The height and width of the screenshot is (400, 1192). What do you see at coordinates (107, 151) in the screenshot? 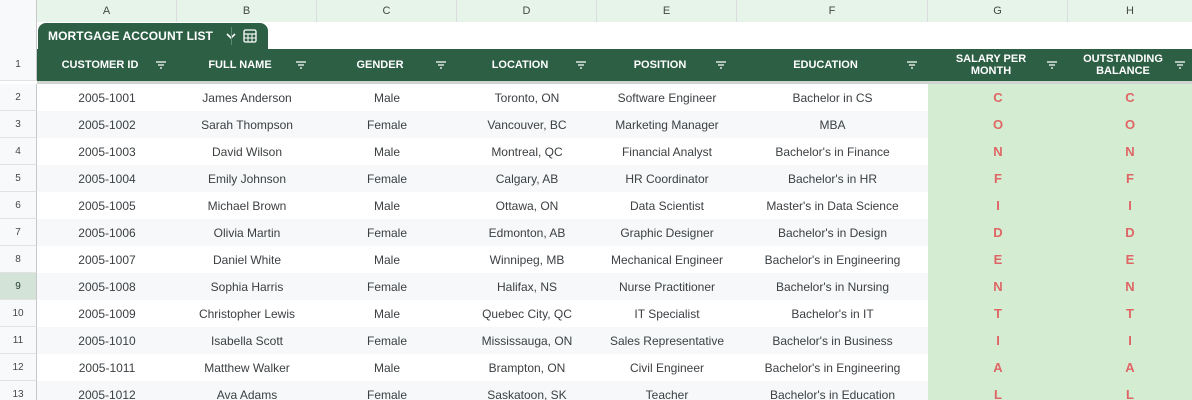
I see `customer-id-cell: 2005-1003` at bounding box center [107, 151].